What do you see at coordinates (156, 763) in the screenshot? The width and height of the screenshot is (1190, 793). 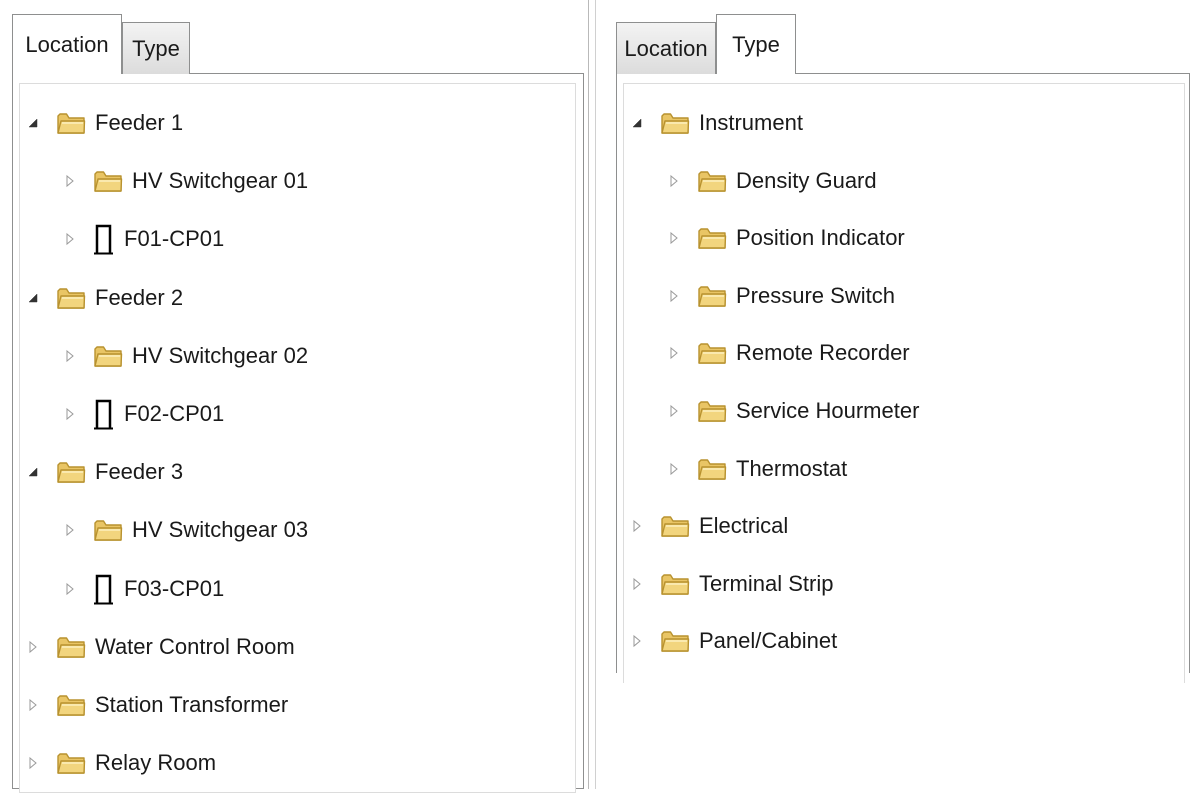 I see `tree-node-label: Relay Room` at bounding box center [156, 763].